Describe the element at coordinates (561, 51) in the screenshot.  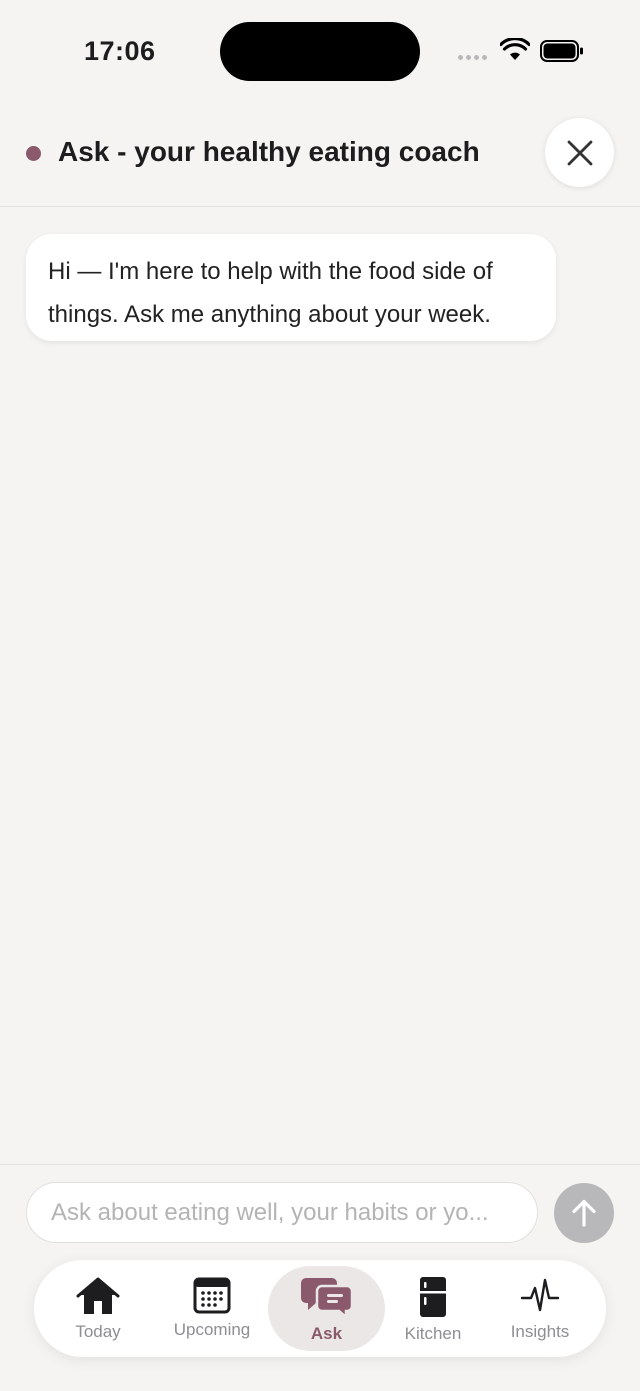
I see `battery-icon` at that location.